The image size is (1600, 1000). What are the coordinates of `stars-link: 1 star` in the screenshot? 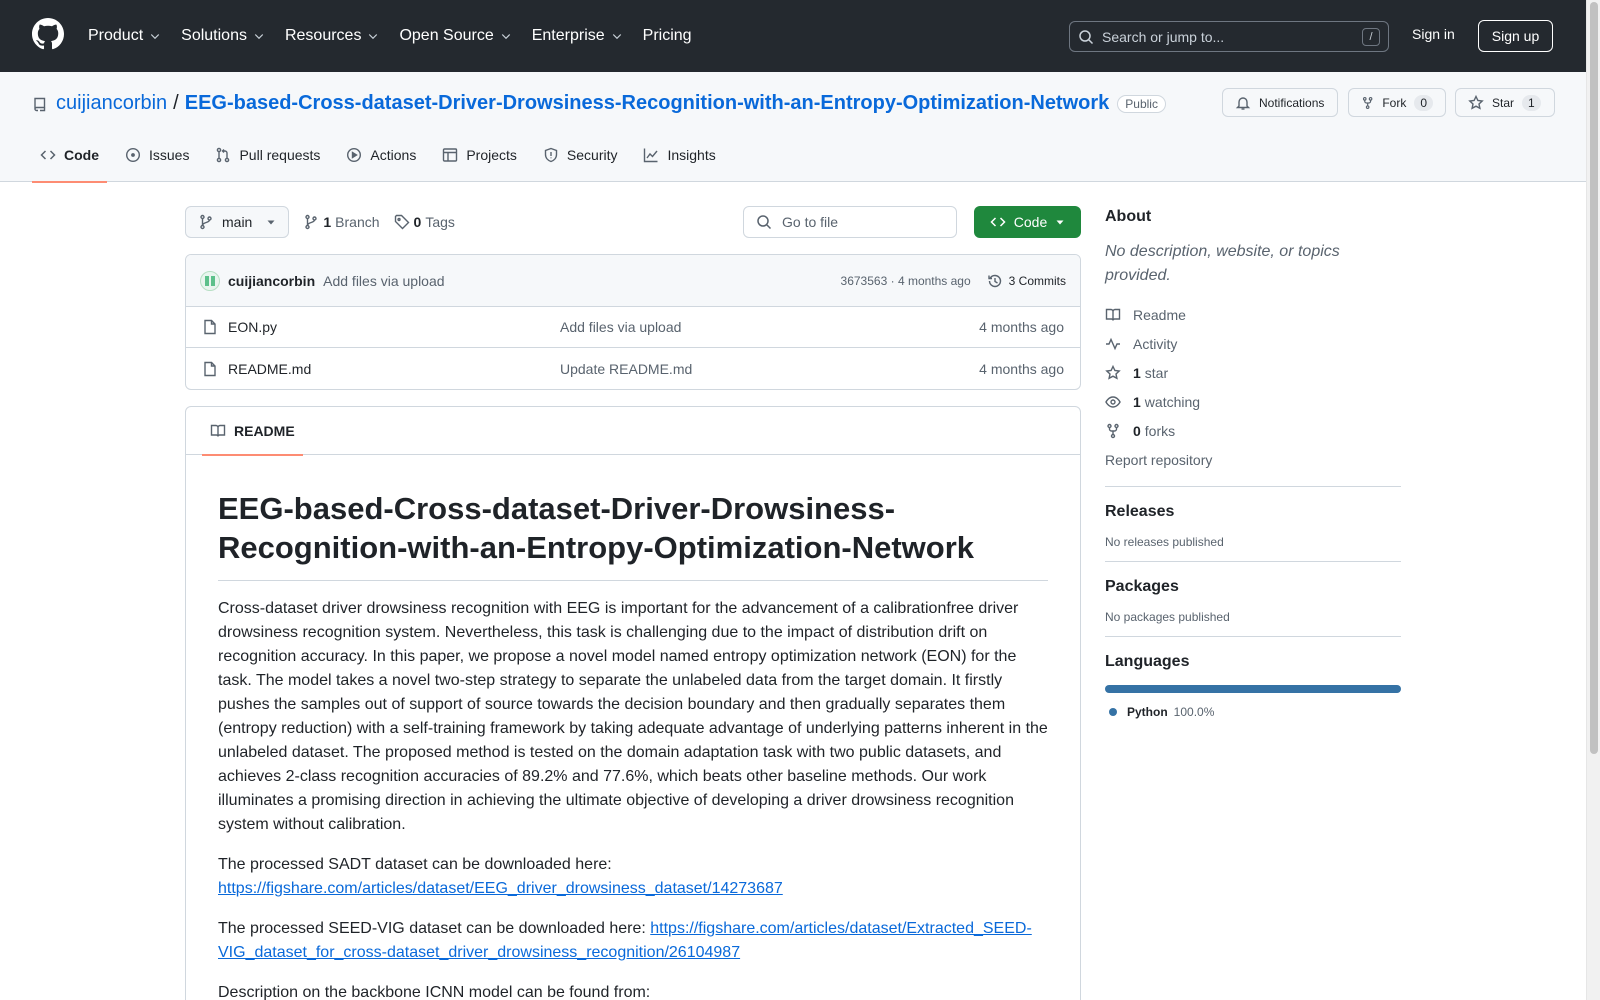 It's located at (1253, 372).